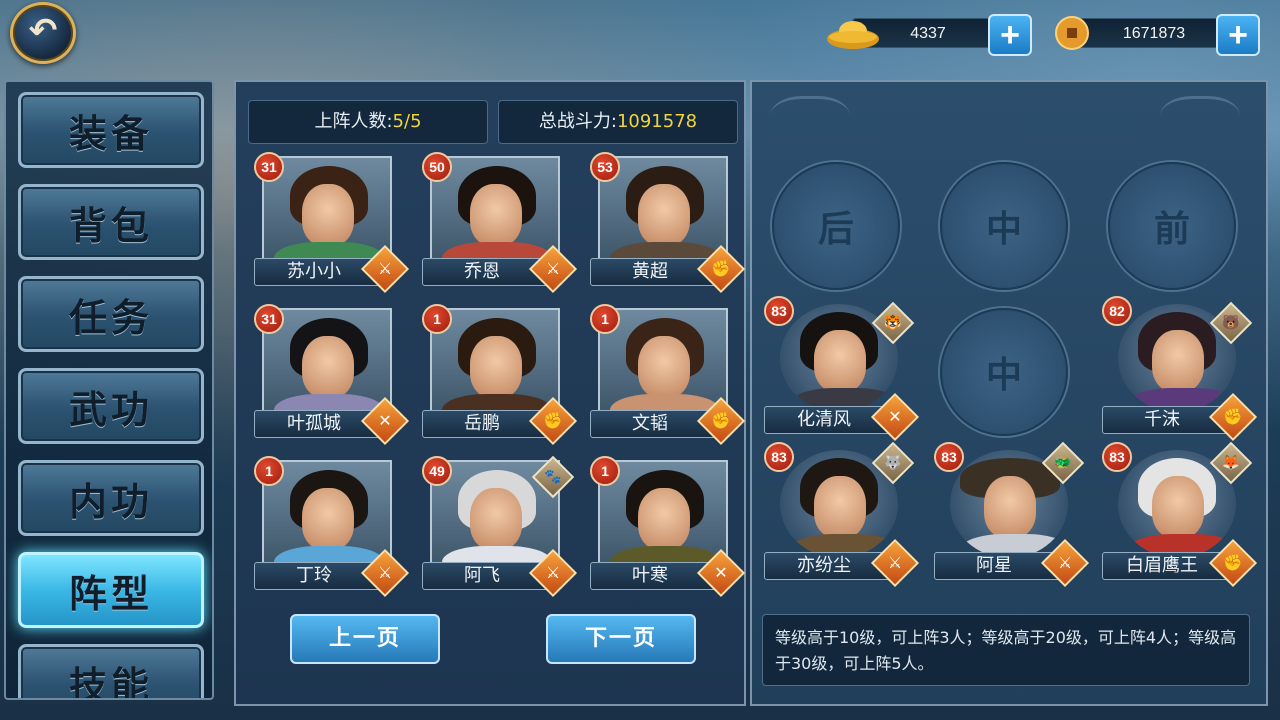 This screenshot has height=720, width=1280. Describe the element at coordinates (835, 229) in the screenshot. I see `slot-label: 后` at that location.